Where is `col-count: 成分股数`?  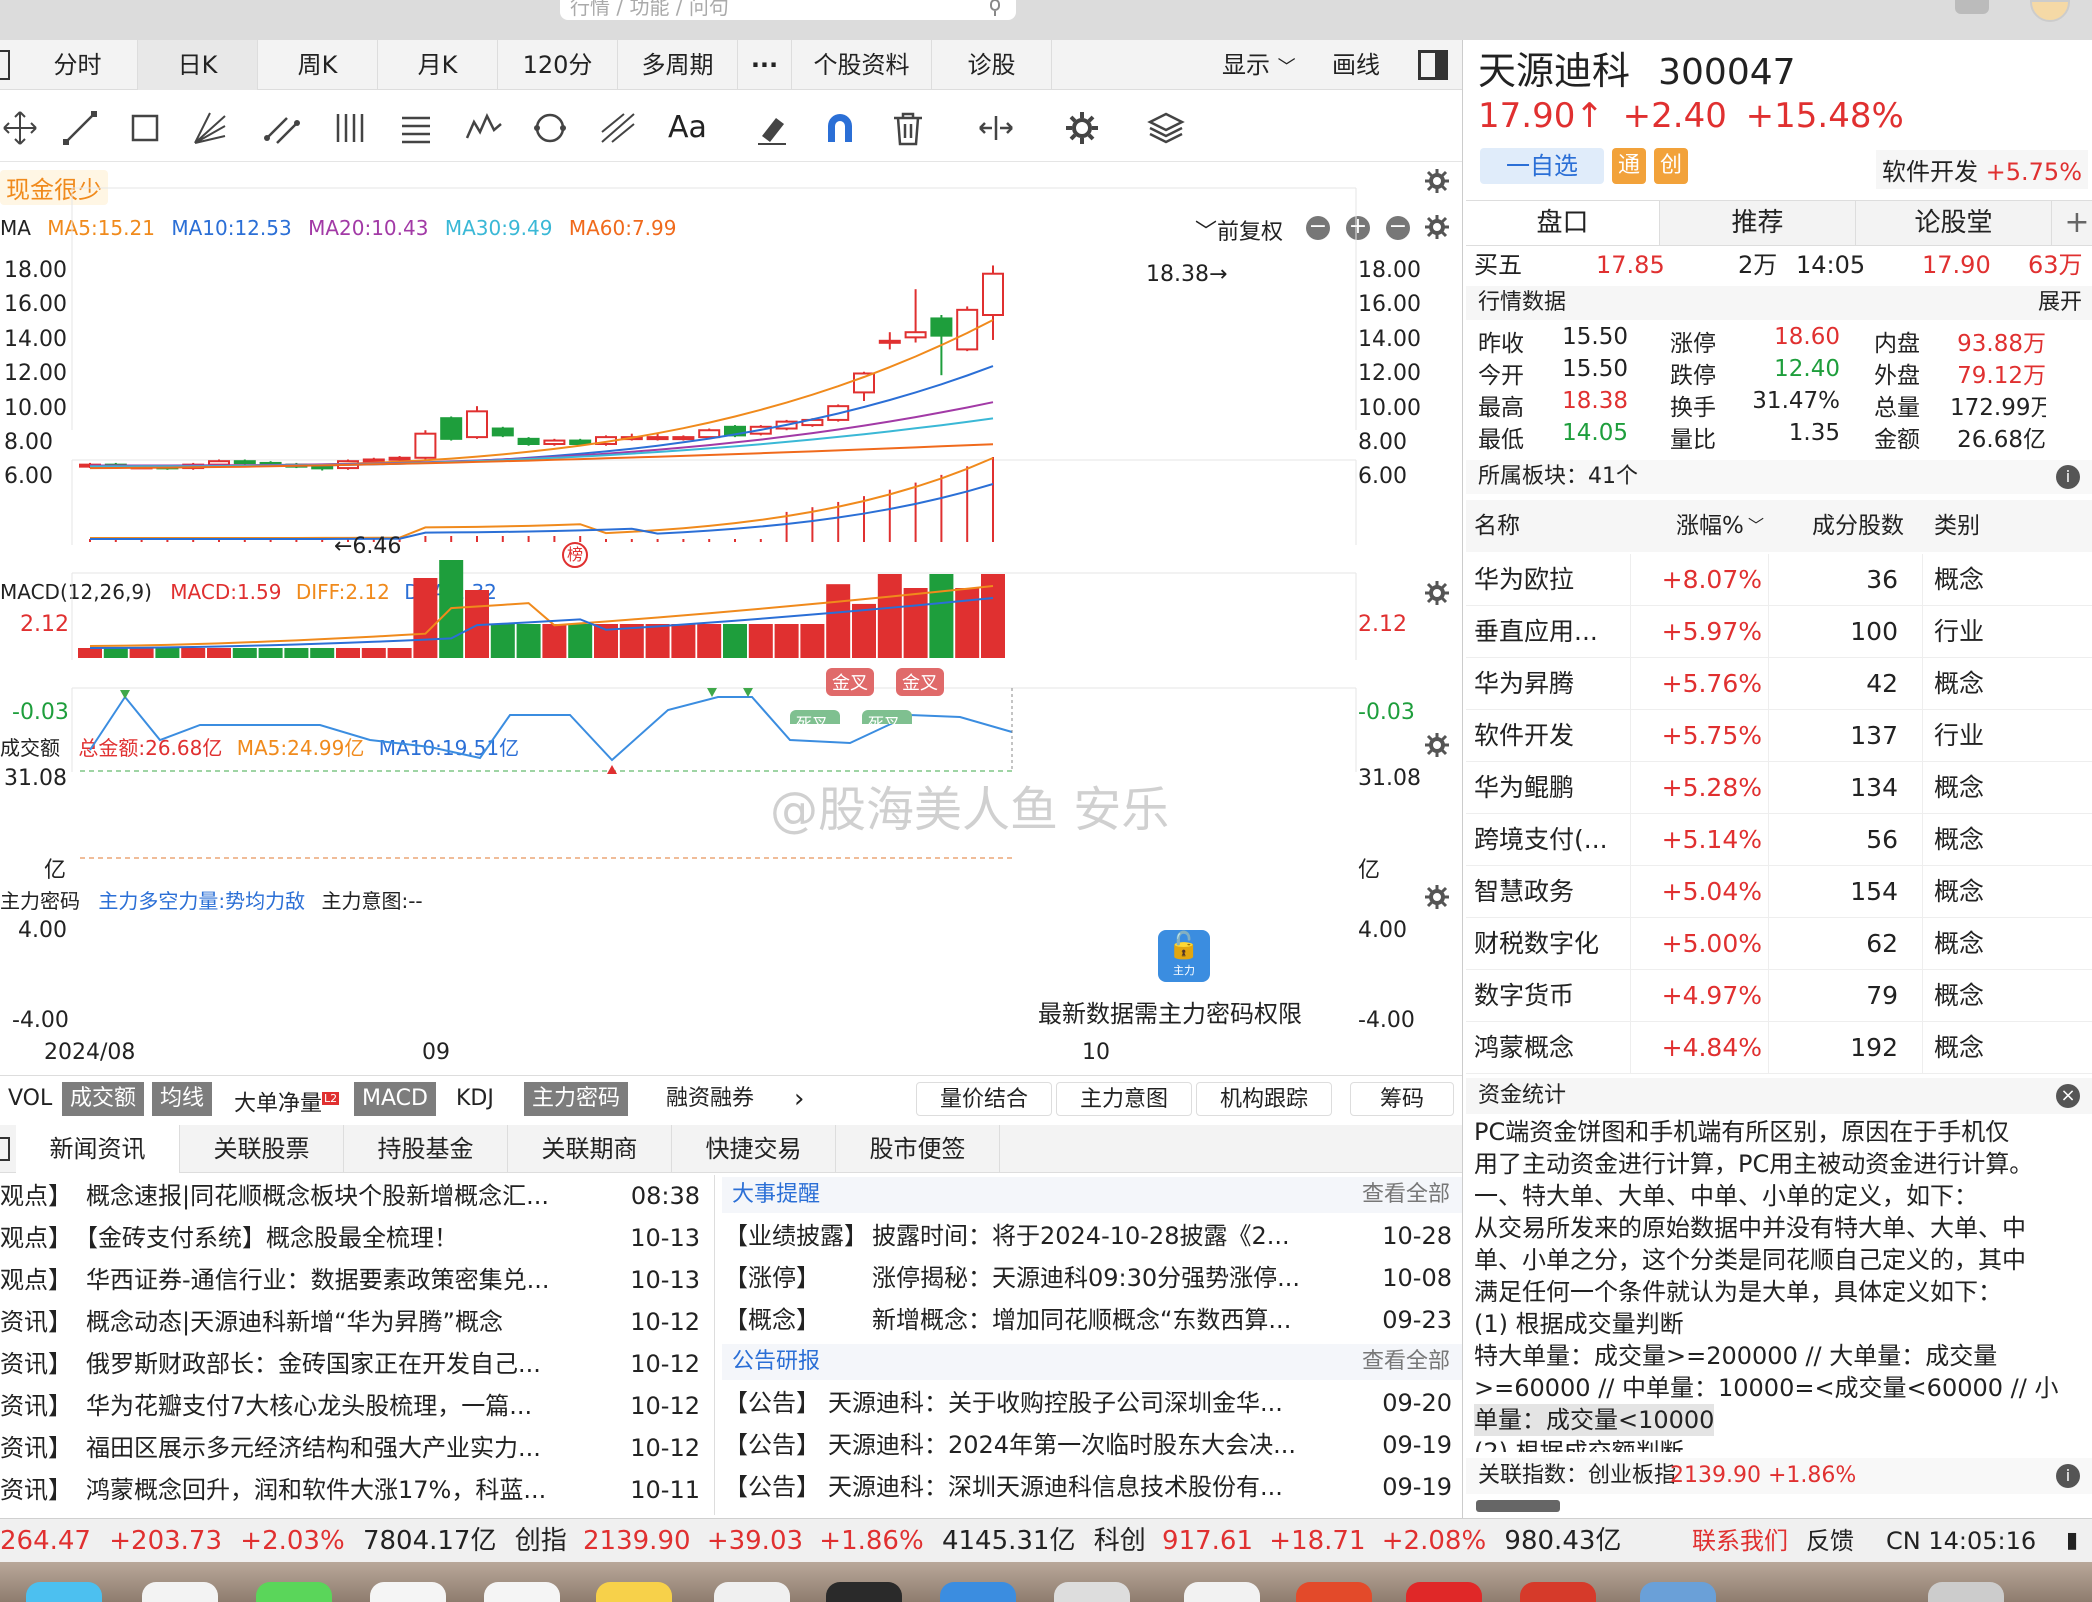 col-count: 成分股数 is located at coordinates (1858, 526).